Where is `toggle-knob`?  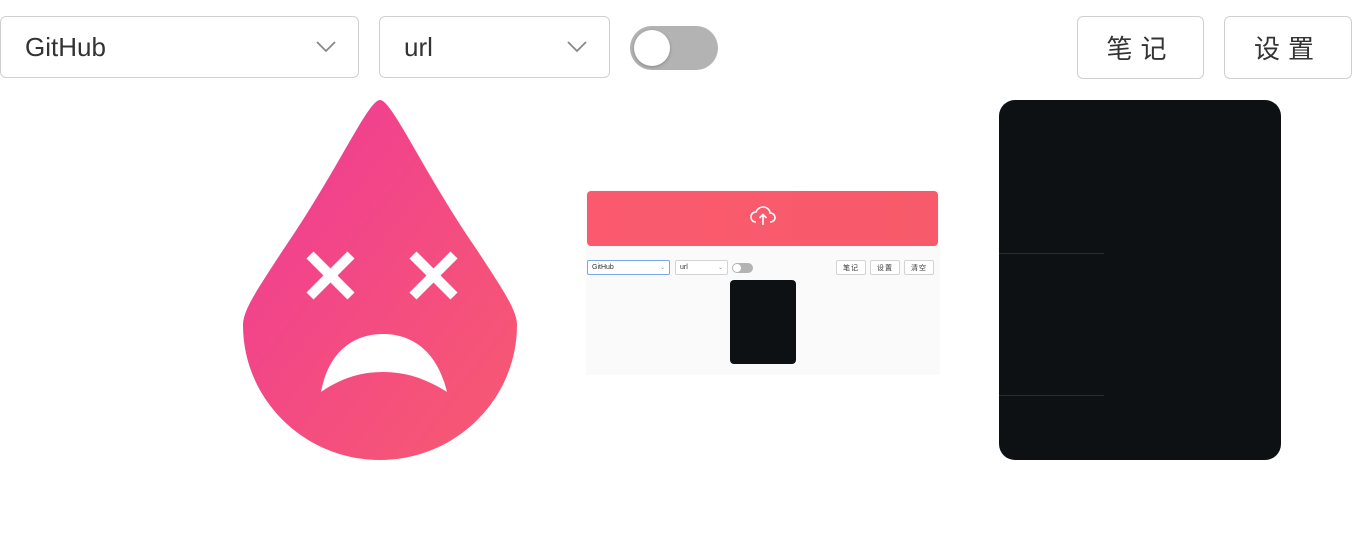
toggle-knob is located at coordinates (652, 48).